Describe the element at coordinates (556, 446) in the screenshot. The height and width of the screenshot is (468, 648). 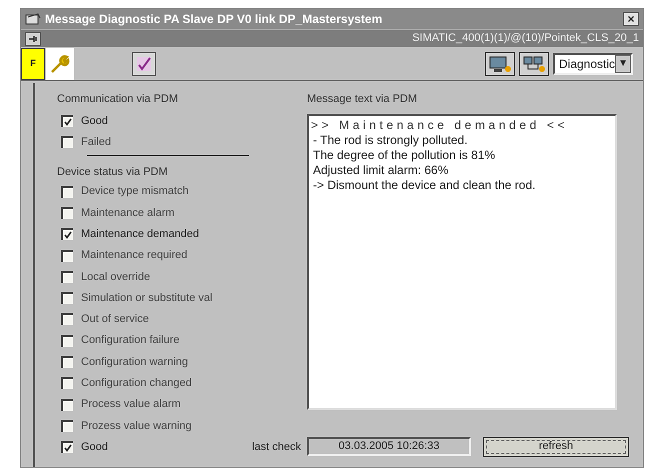
I see `refresh-button: refresh` at that location.